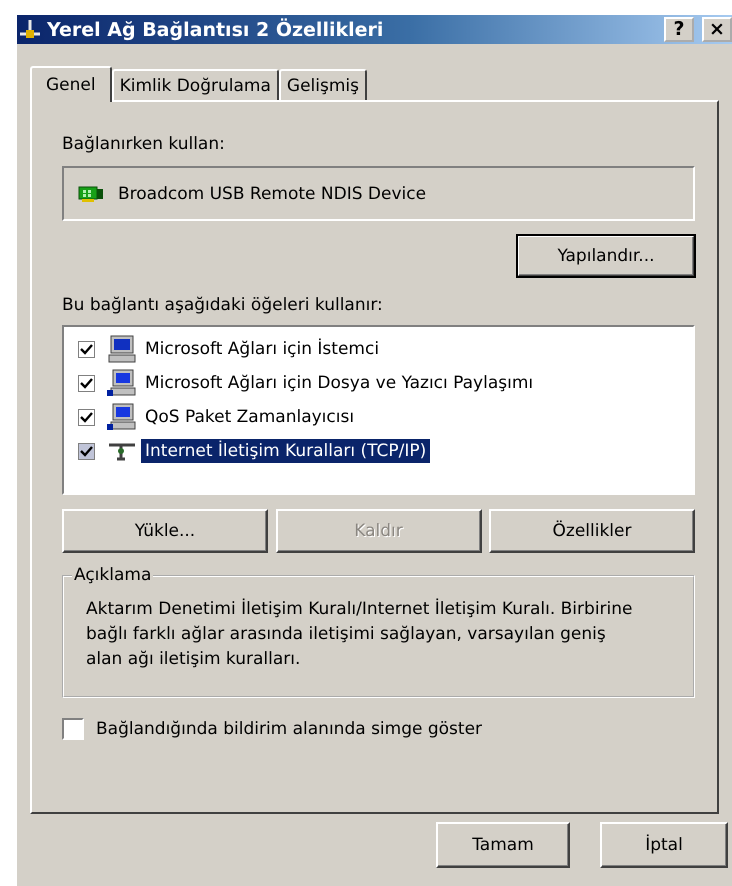 This screenshot has height=886, width=732. What do you see at coordinates (664, 845) in the screenshot?
I see `dialog-button: İptal` at bounding box center [664, 845].